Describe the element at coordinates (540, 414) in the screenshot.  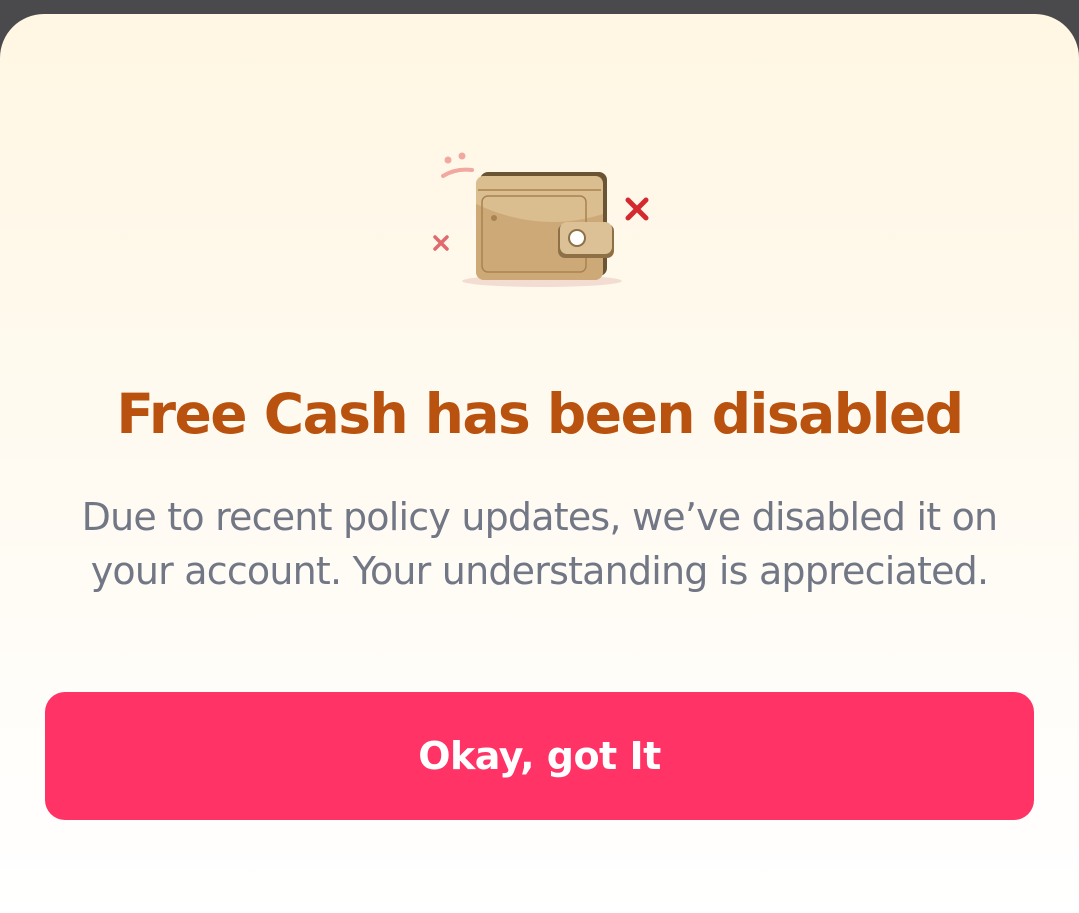
I see `dialog-title: Free Cash has been disabled` at that location.